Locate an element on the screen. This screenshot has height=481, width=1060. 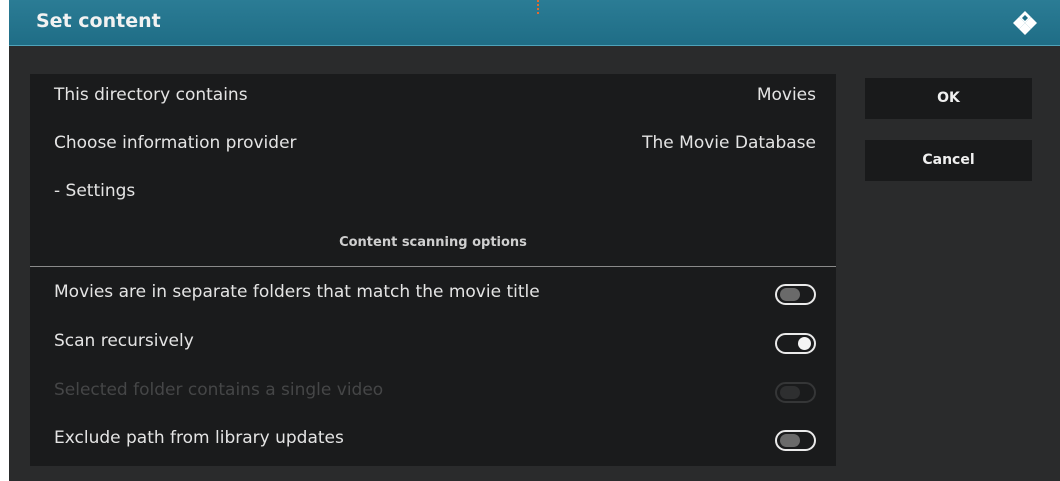
cancel-button: Cancel is located at coordinates (948, 160).